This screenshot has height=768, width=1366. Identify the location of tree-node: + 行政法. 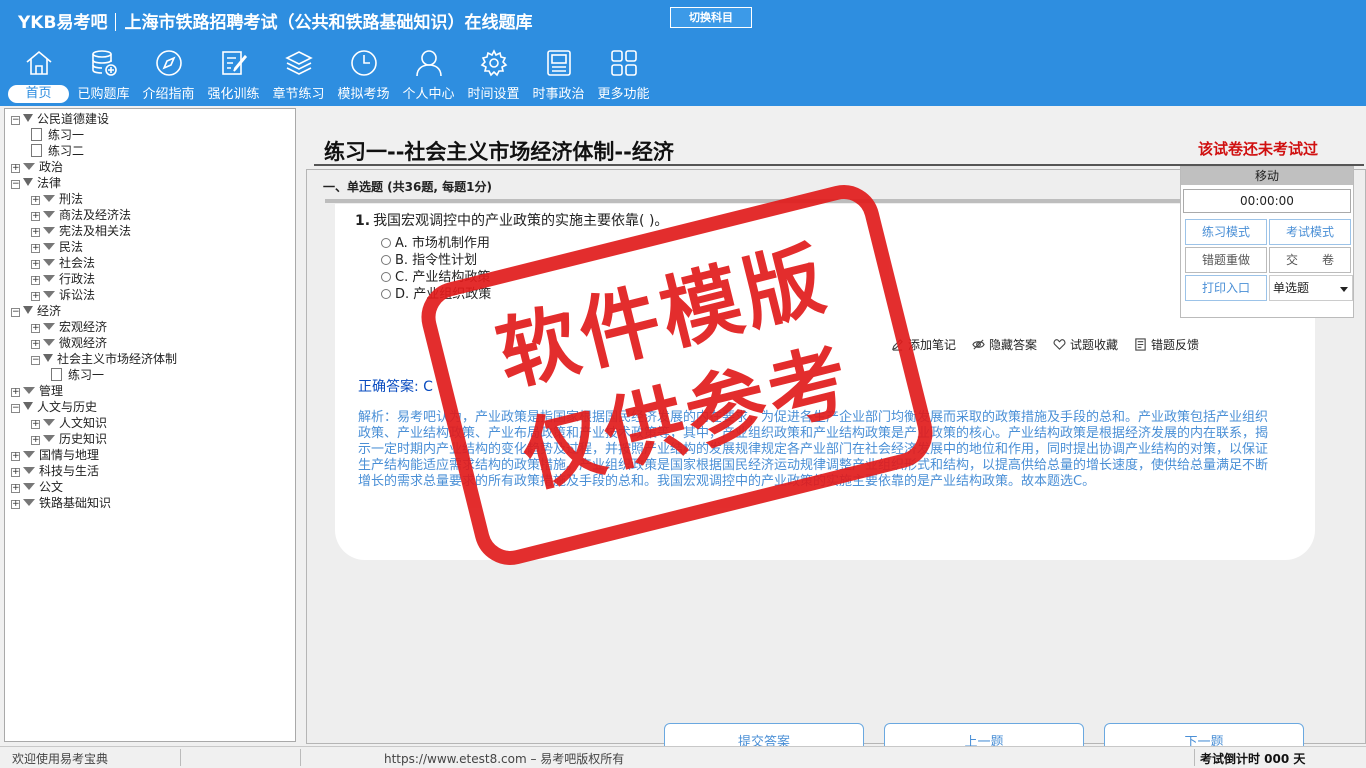
(63, 279).